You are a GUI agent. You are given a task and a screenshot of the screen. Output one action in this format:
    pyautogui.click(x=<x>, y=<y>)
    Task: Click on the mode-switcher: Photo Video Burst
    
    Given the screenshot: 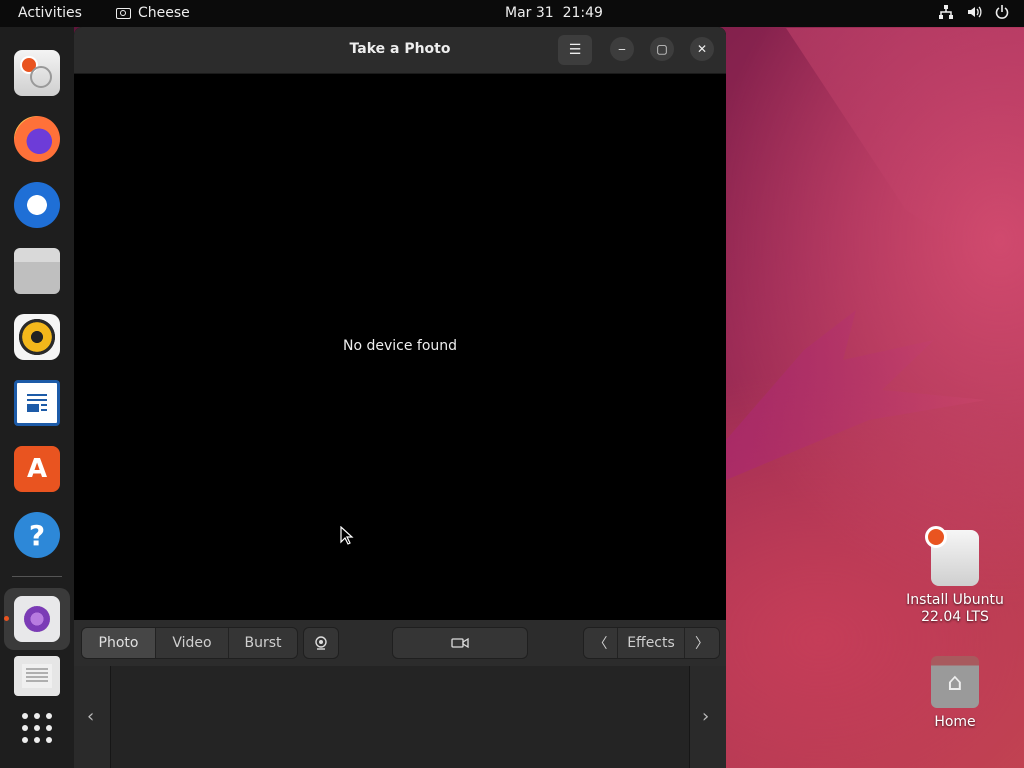 What is the action you would take?
    pyautogui.click(x=189, y=643)
    